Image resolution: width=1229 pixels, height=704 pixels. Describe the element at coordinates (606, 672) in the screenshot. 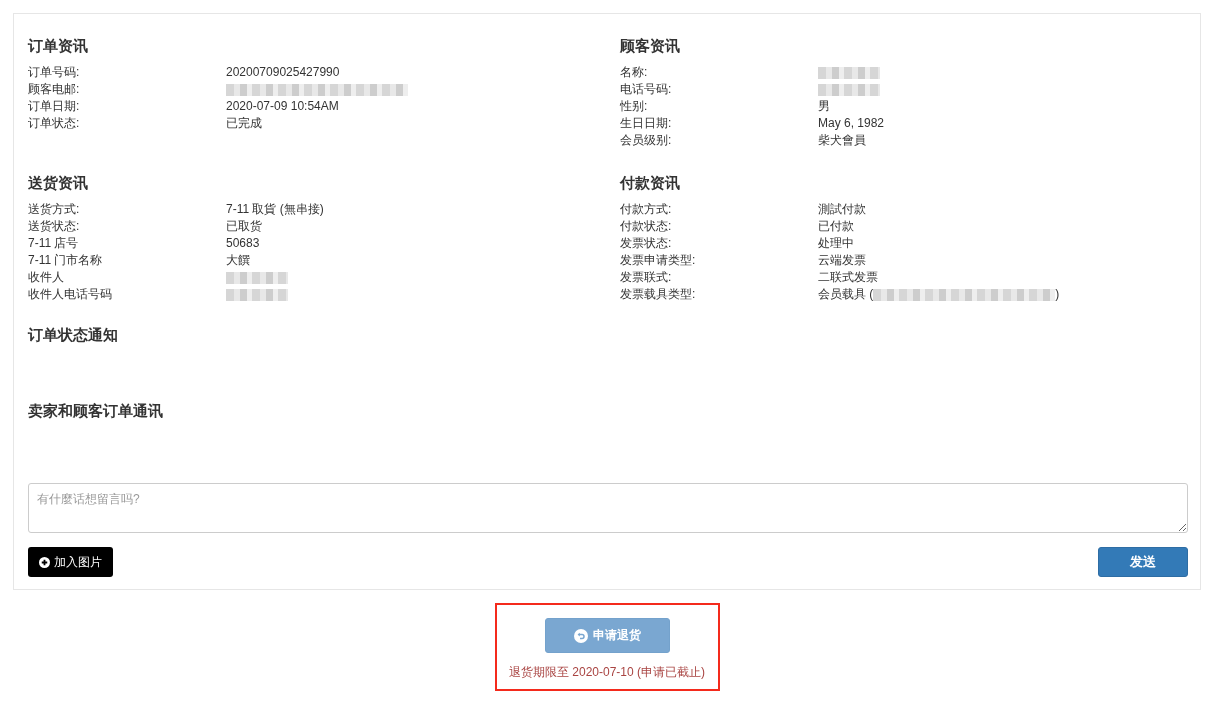

I see `return-deadline-note: 退货期限至 2020-07-10 (申请已截止)` at that location.